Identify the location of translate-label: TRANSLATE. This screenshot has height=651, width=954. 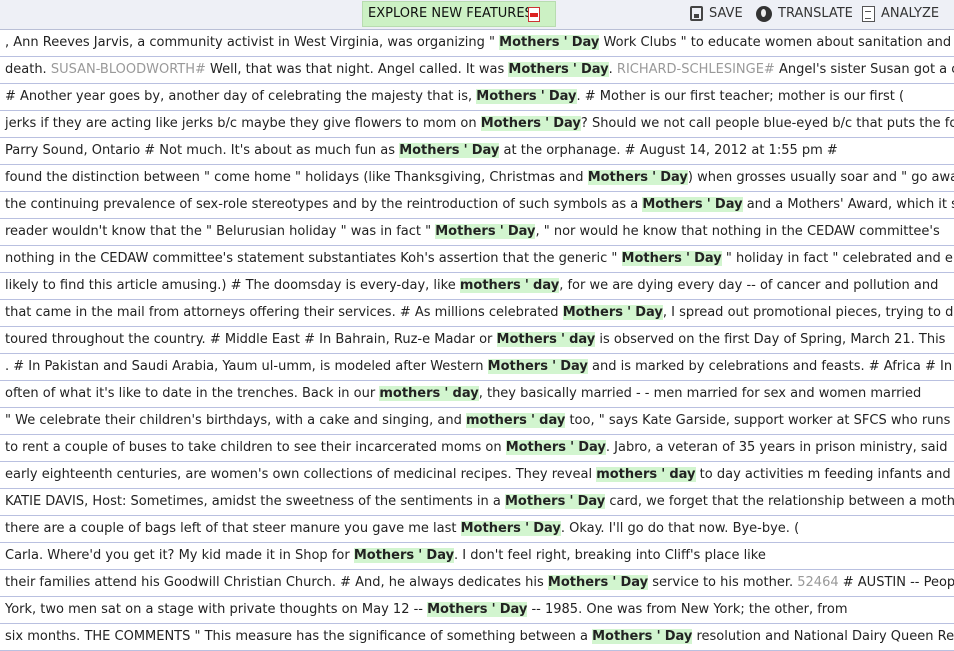
(815, 13).